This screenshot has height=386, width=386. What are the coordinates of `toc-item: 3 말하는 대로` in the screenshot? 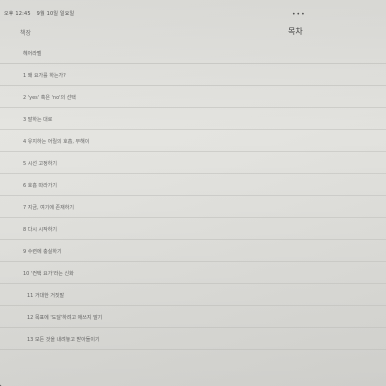 It's located at (193, 119).